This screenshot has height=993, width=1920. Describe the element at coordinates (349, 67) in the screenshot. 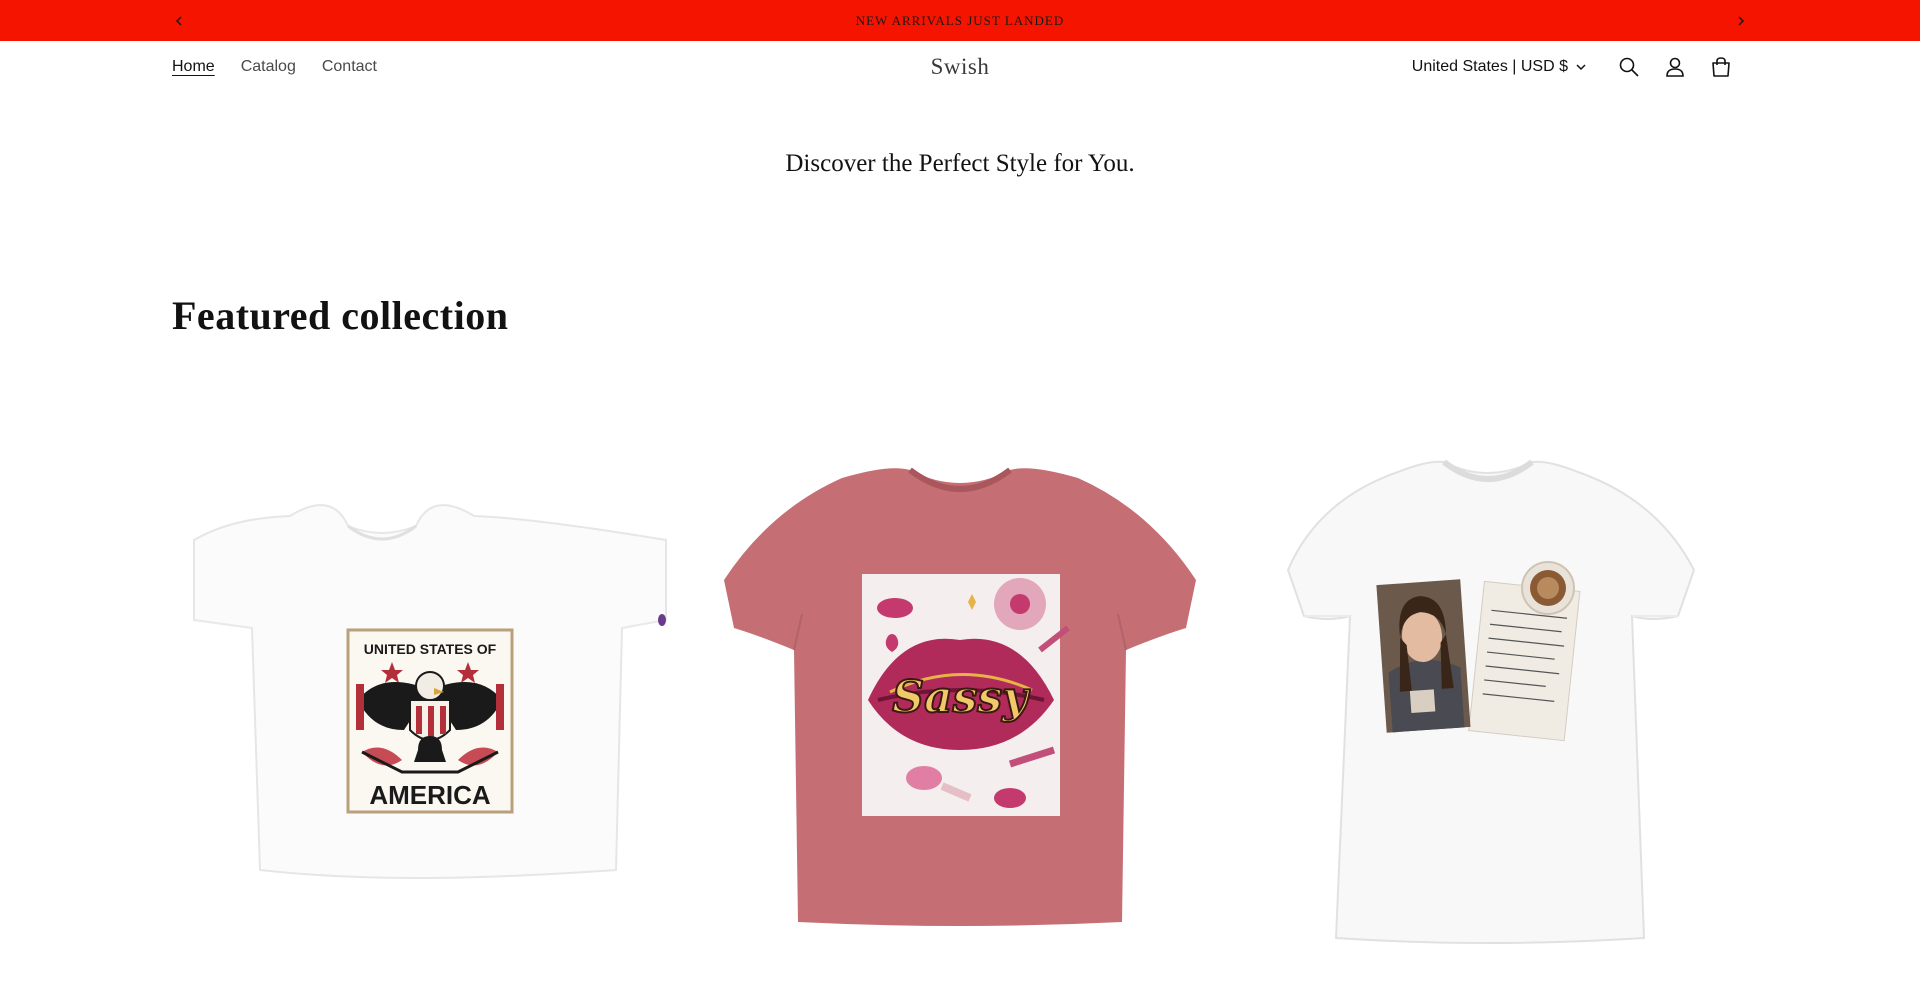

I see `nav-contact: Contact` at that location.